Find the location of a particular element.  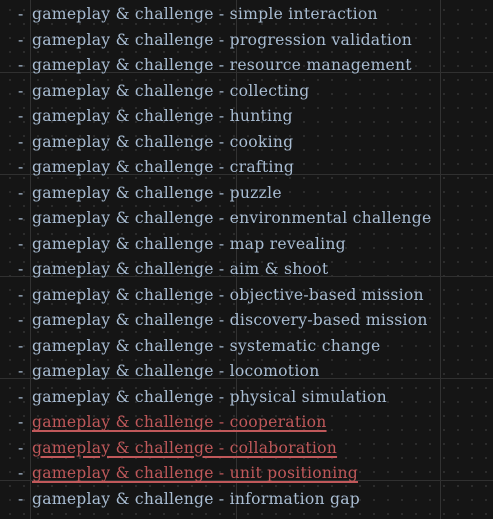

list-item: - gameplay & challenge - aim & shoot is located at coordinates (255, 270).